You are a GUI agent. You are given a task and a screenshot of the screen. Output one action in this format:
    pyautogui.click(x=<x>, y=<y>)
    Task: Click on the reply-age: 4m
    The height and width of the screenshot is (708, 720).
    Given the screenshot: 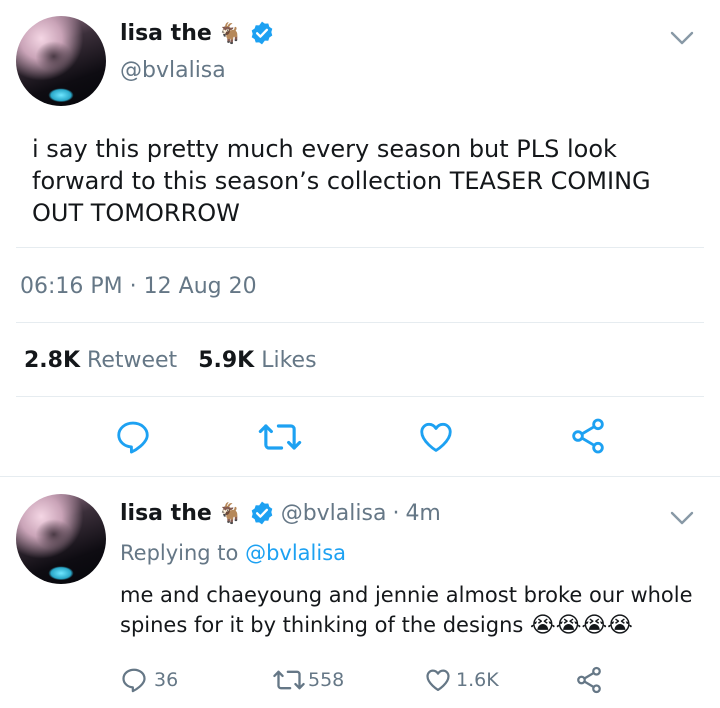 What is the action you would take?
    pyautogui.click(x=422, y=513)
    